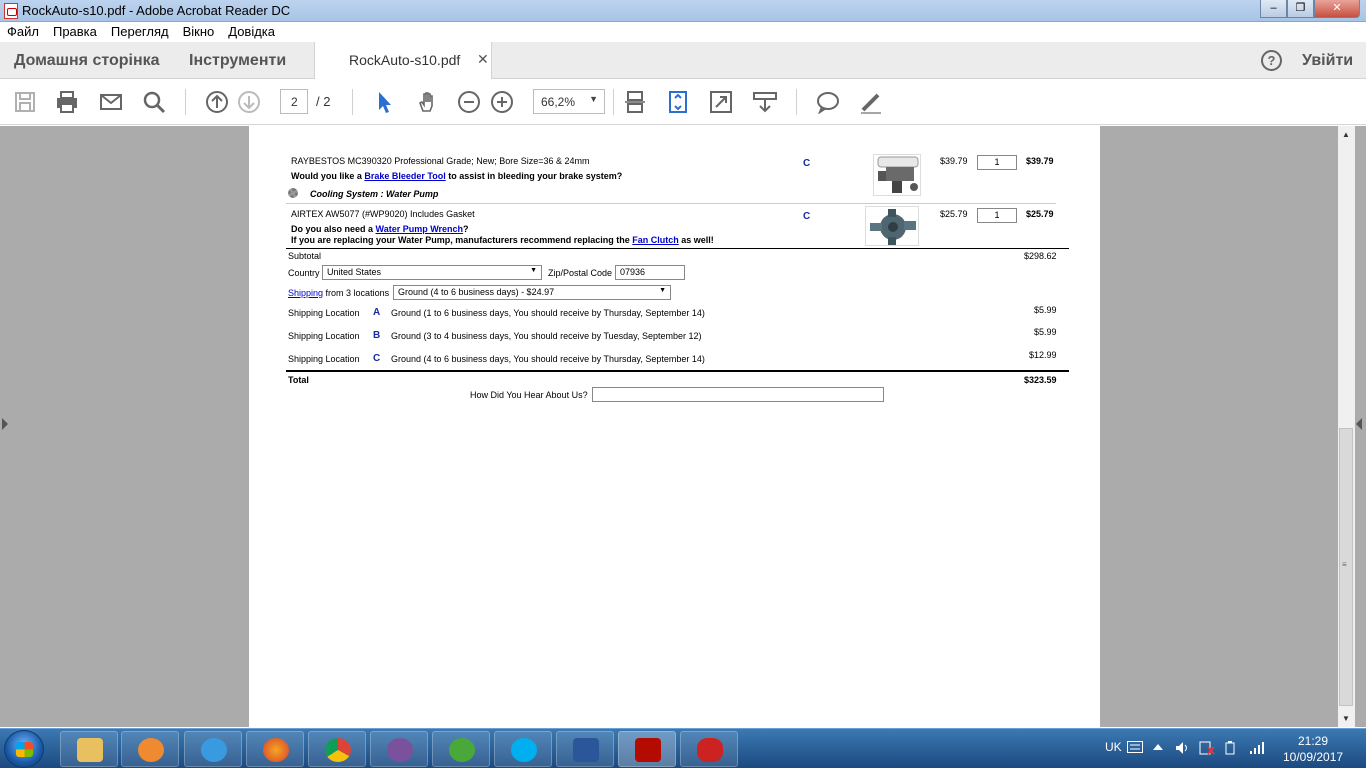 This screenshot has width=1366, height=768. I want to click on email-icon, so click(111, 102).